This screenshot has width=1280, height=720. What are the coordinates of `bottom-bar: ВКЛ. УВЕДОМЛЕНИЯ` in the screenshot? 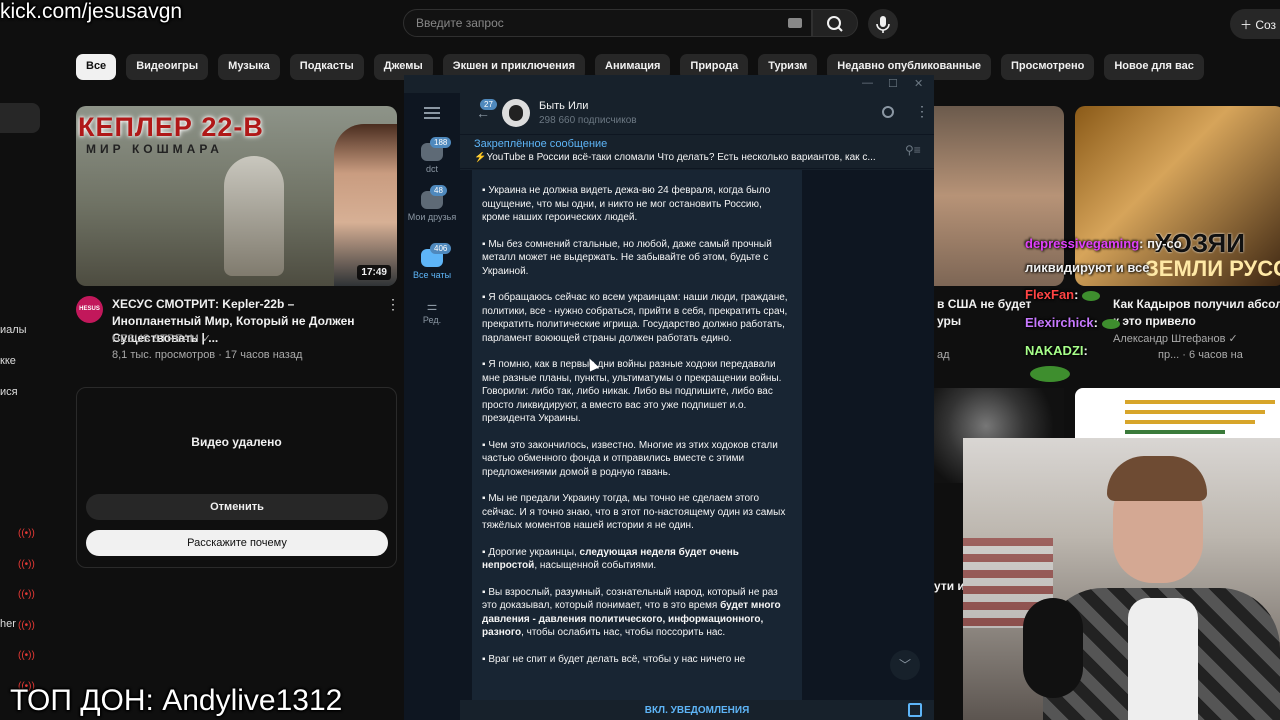 It's located at (697, 710).